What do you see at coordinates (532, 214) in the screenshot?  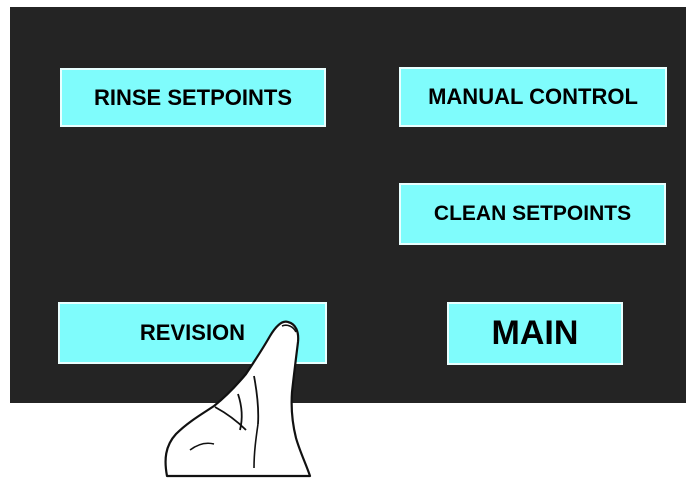 I see `clean-setpoints-button: CLEAN SETPOINTS` at bounding box center [532, 214].